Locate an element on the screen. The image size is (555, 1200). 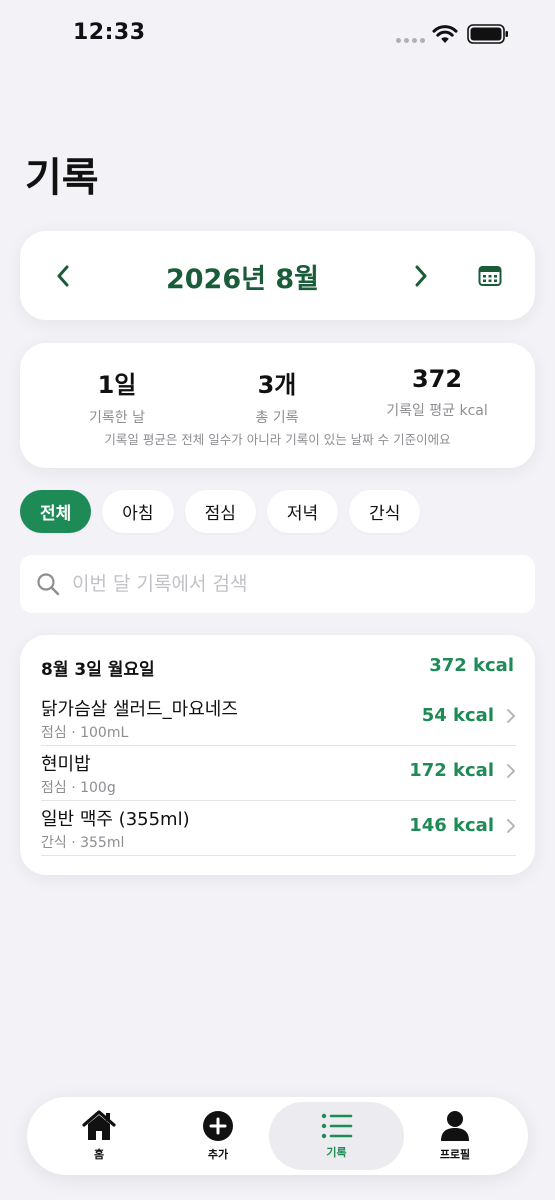
stat-average-kcal: 372 기록일 평균 kcal is located at coordinates (437, 392).